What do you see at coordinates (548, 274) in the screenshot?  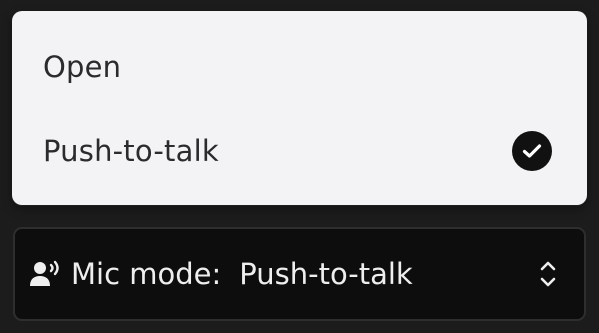 I see `chevron-up-down-icon` at bounding box center [548, 274].